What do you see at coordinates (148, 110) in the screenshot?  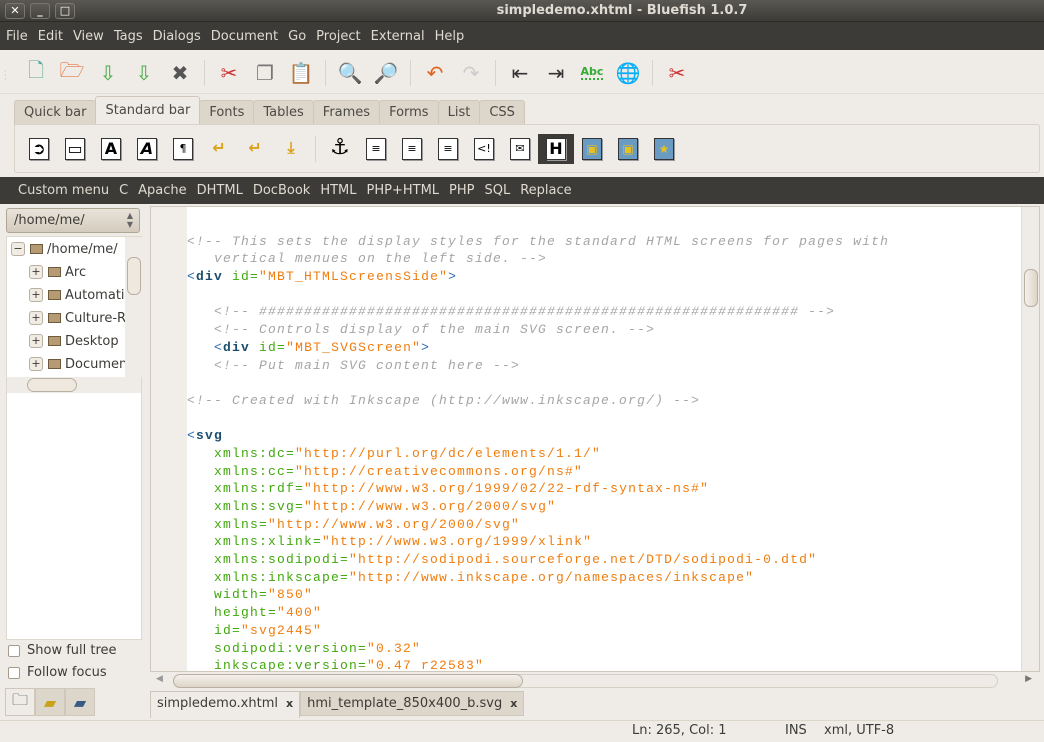 I see `tab-standard-bar: Standard bar` at bounding box center [148, 110].